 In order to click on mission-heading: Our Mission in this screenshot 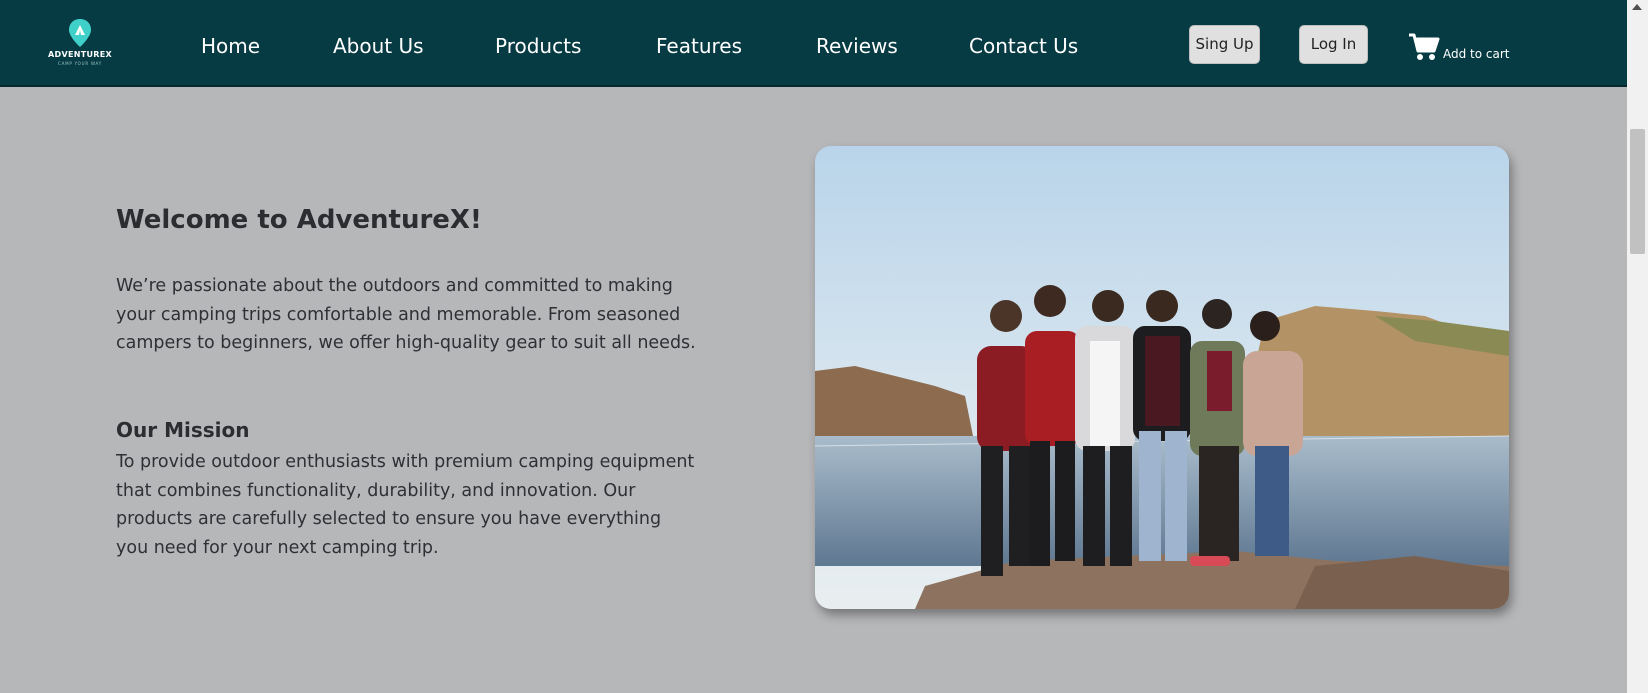, I will do `click(183, 430)`.